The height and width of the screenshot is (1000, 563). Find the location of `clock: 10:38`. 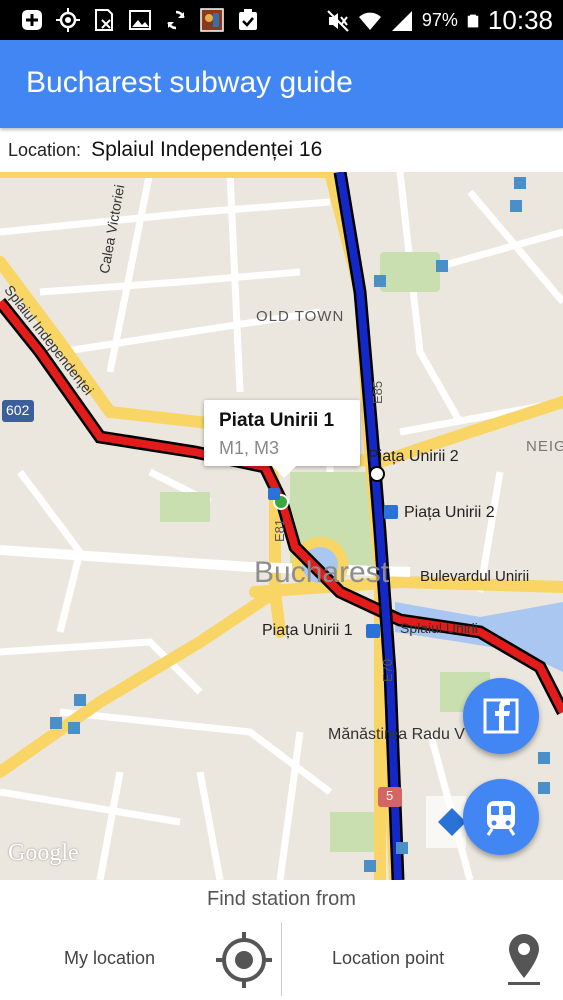

clock: 10:38 is located at coordinates (520, 20).